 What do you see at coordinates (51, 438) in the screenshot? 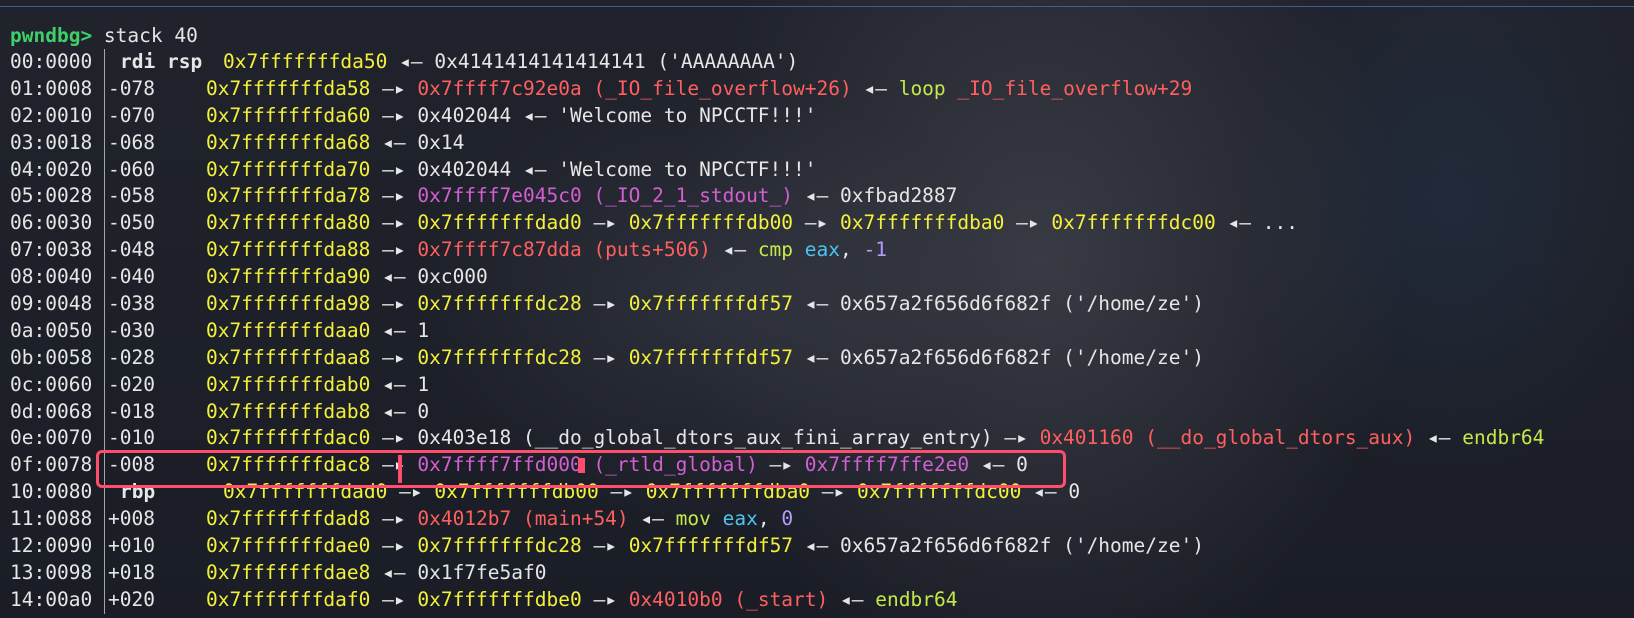
I see `stack-index: 0e:0070` at bounding box center [51, 438].